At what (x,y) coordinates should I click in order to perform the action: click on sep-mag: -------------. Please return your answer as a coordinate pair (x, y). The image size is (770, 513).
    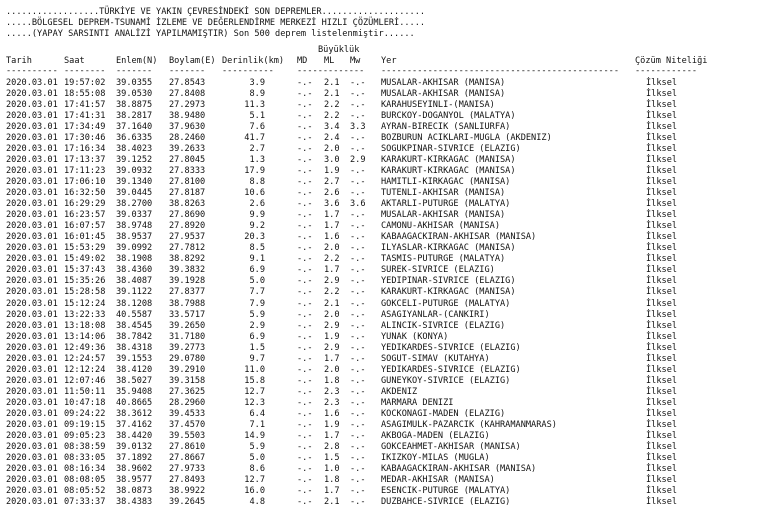
    Looking at the image, I should click on (331, 71).